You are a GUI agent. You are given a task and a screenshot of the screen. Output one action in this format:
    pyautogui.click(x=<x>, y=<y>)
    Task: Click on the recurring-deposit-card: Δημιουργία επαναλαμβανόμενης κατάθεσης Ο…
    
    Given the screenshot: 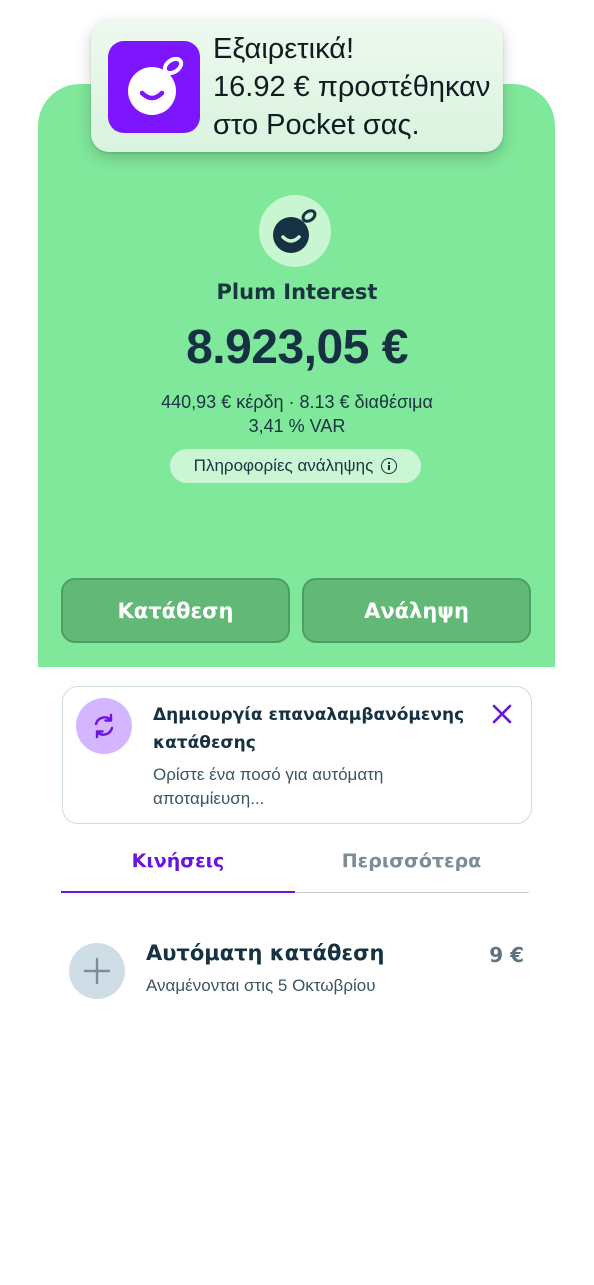 What is the action you would take?
    pyautogui.click(x=297, y=755)
    